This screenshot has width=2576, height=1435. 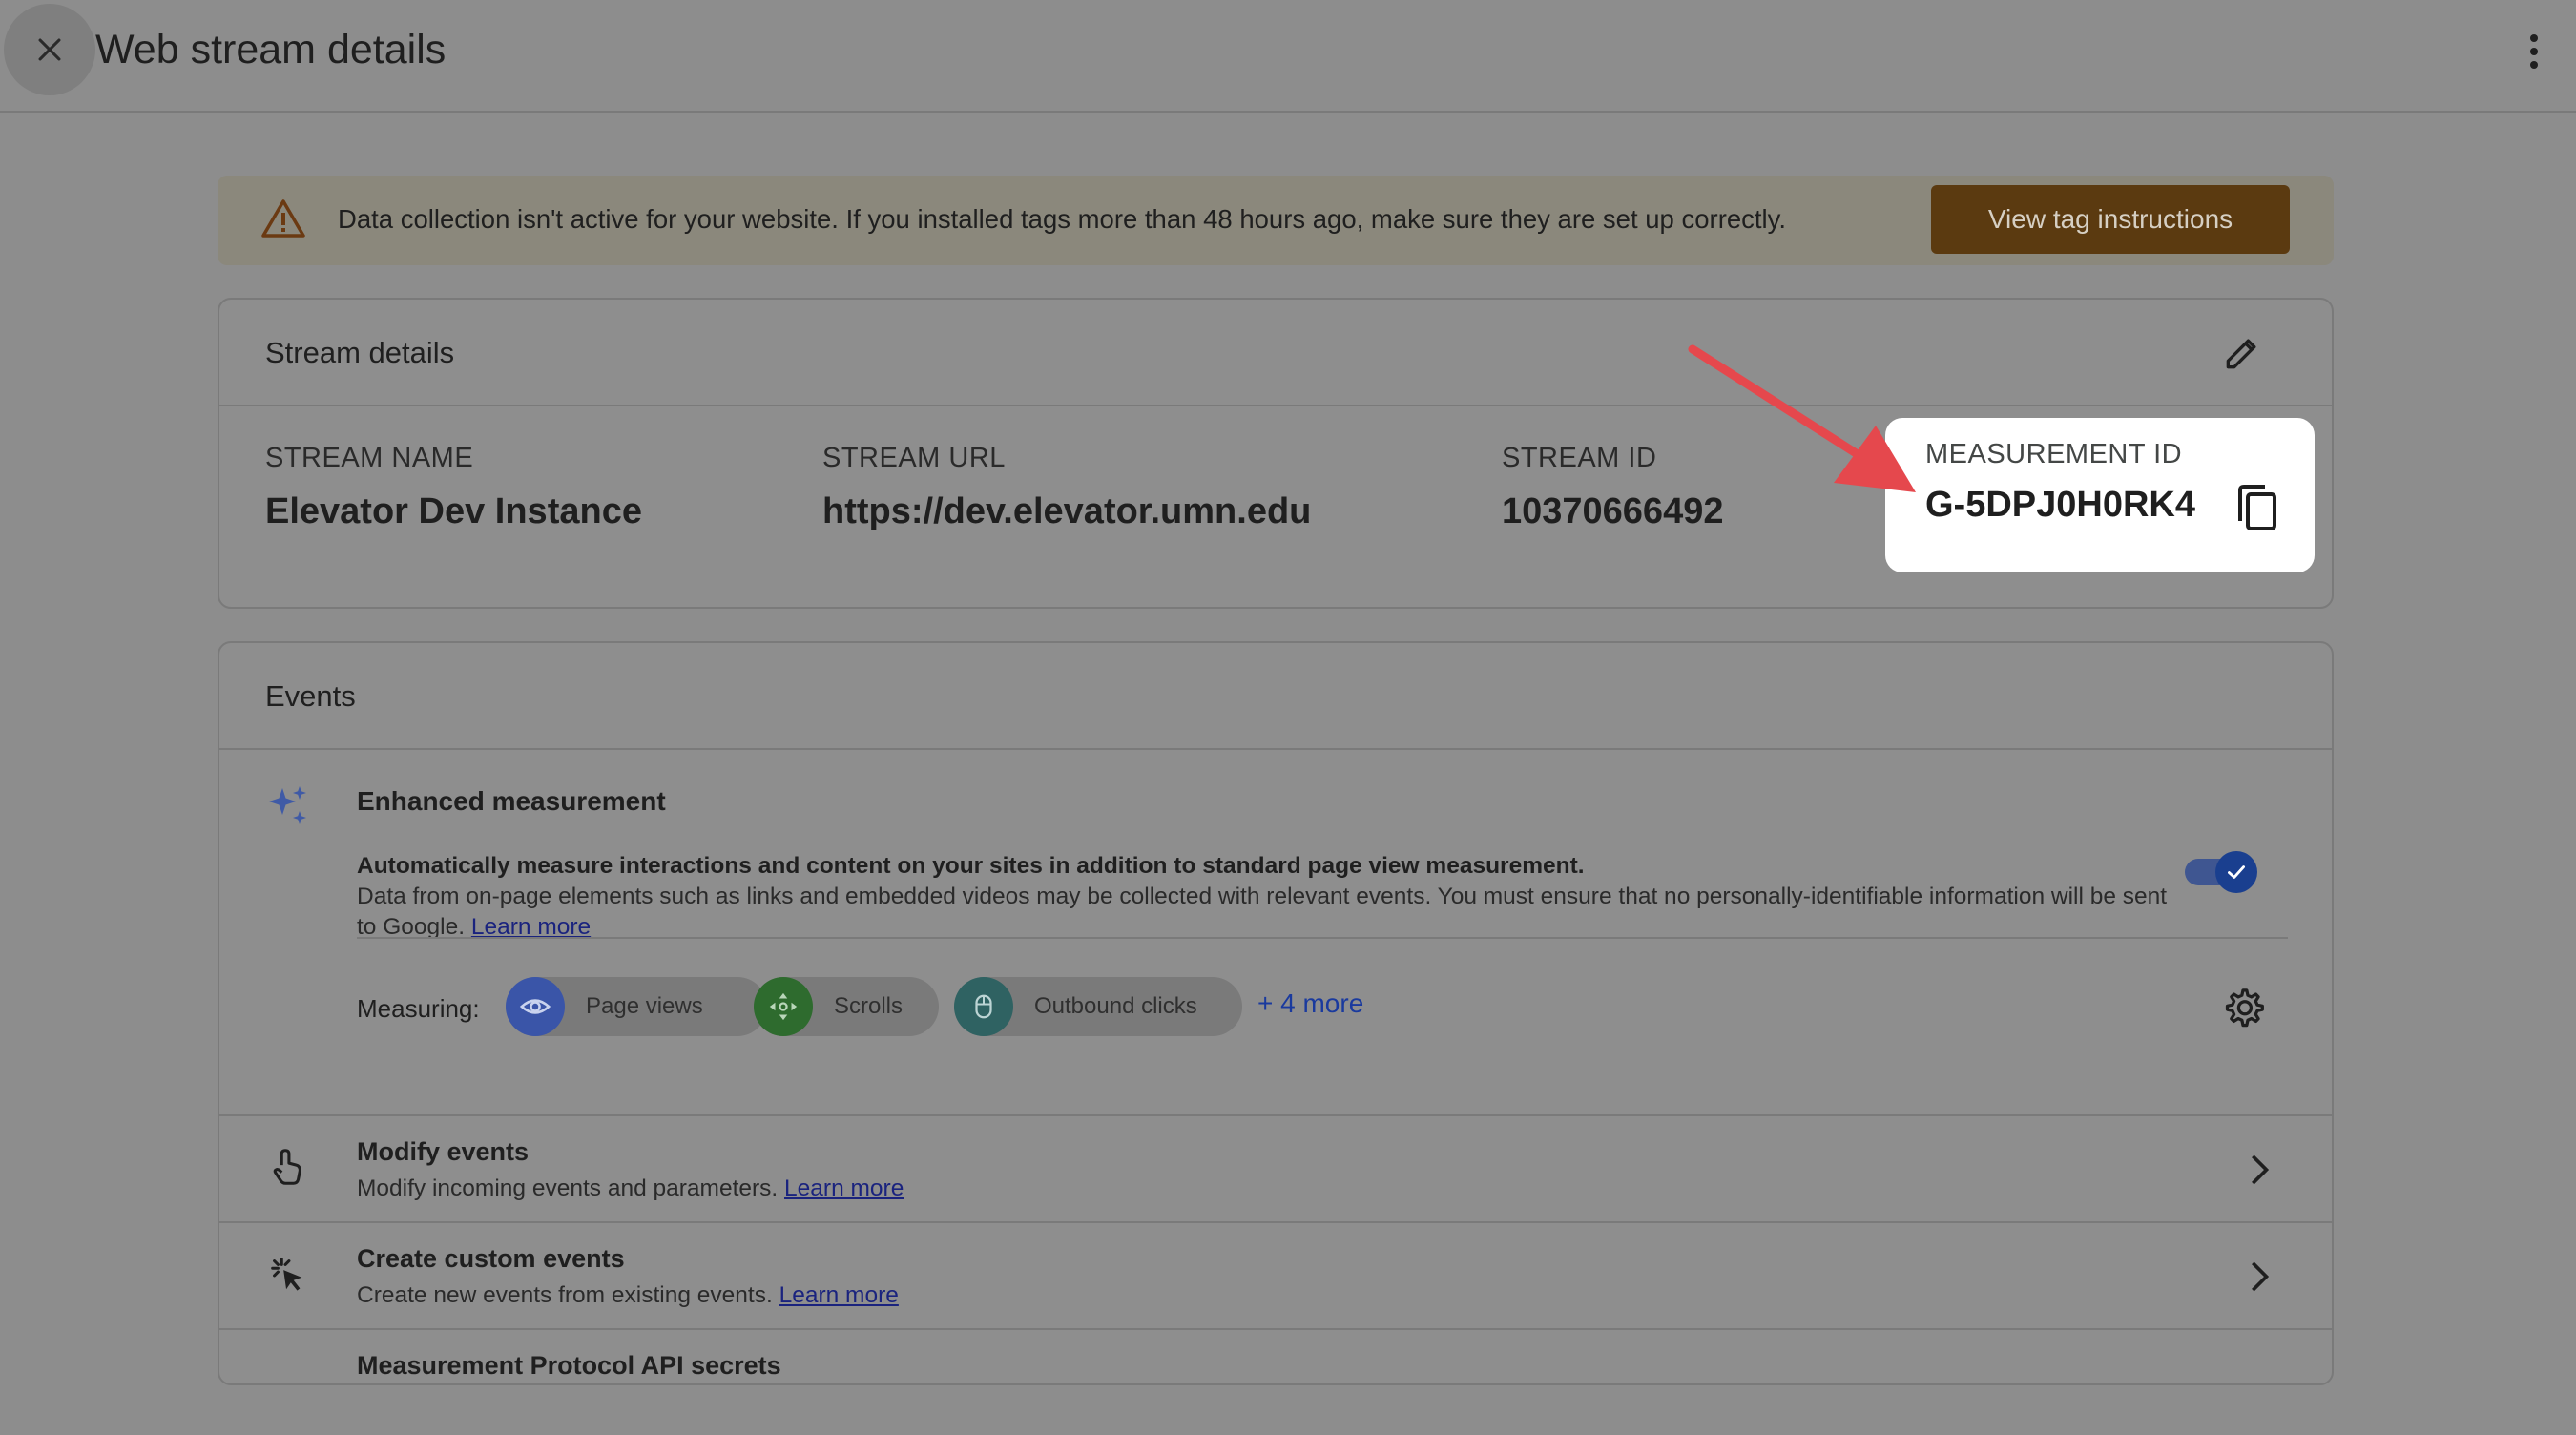 I want to click on modify-events-desc: Modify incoming events and parameters., so click(x=568, y=1188).